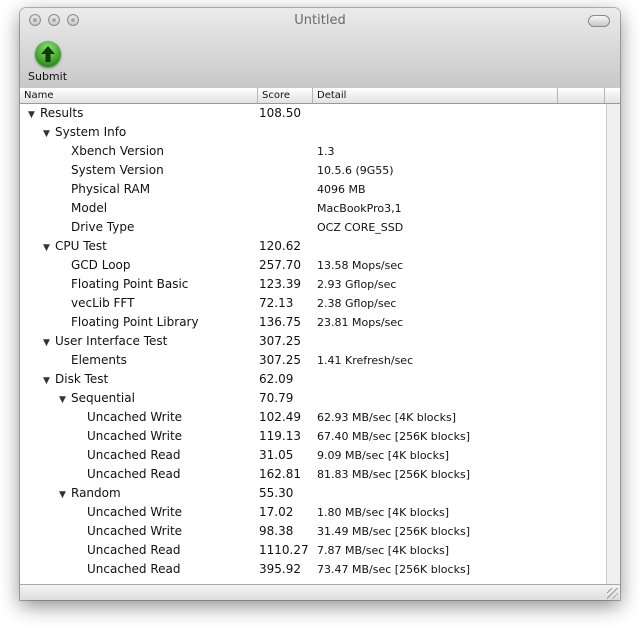  What do you see at coordinates (135, 322) in the screenshot?
I see `row-name: Floating Point Library` at bounding box center [135, 322].